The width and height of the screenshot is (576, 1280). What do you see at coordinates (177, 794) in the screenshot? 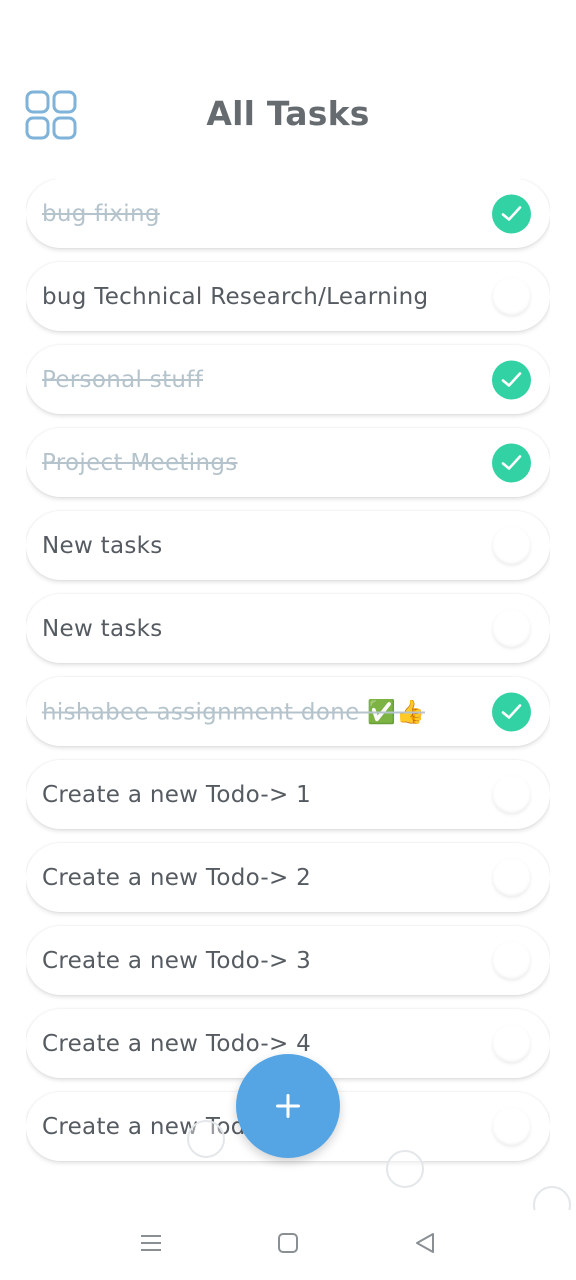
I see `task-label: Create a new Todo-> 1` at bounding box center [177, 794].